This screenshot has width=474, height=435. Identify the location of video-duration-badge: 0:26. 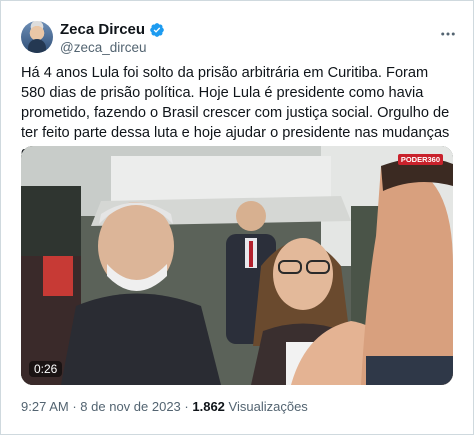
(46, 369).